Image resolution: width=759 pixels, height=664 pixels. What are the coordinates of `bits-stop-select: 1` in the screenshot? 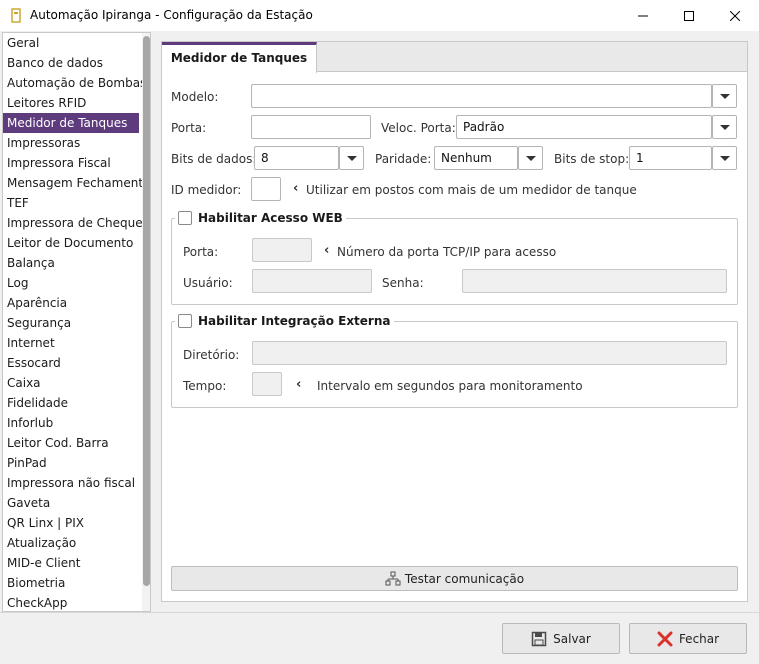 It's located at (670, 158).